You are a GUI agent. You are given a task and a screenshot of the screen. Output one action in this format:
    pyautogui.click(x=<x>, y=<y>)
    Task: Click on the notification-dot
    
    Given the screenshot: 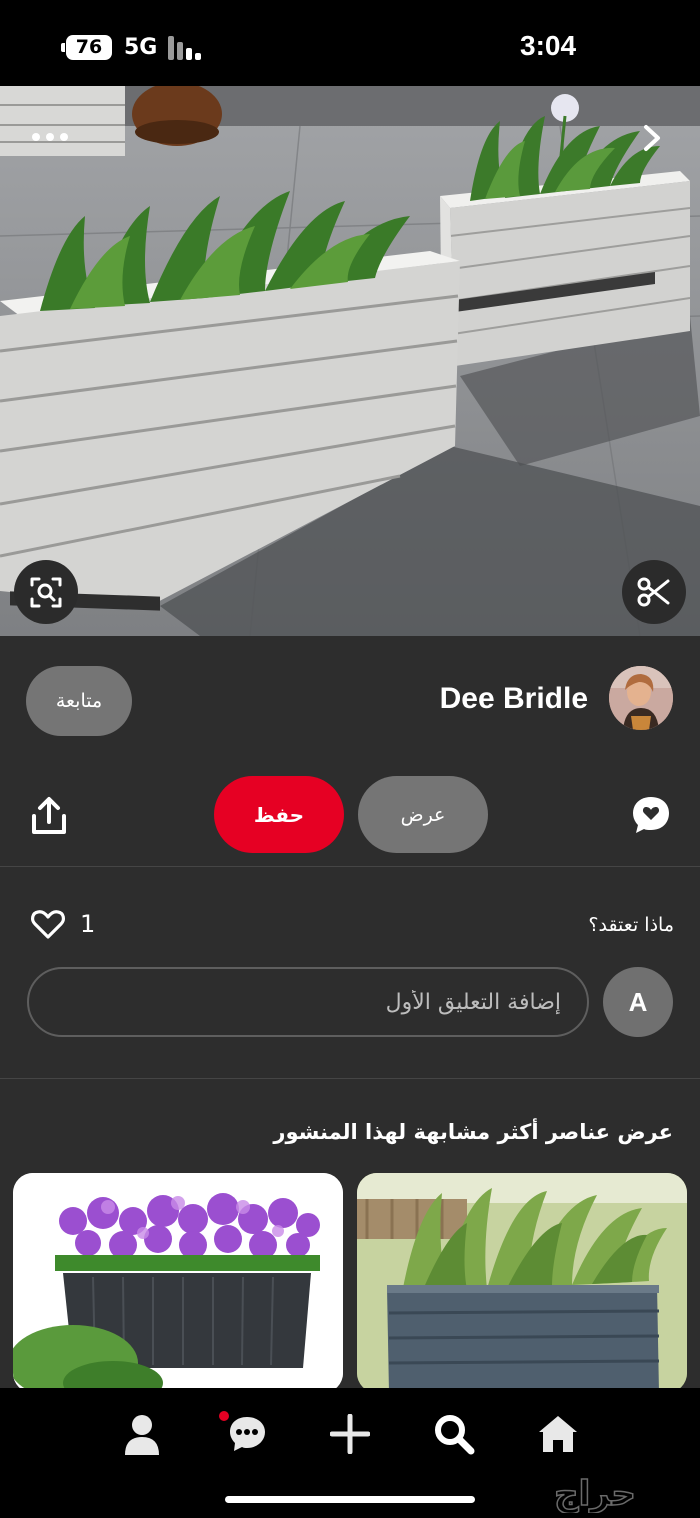 What is the action you would take?
    pyautogui.click(x=224, y=1416)
    